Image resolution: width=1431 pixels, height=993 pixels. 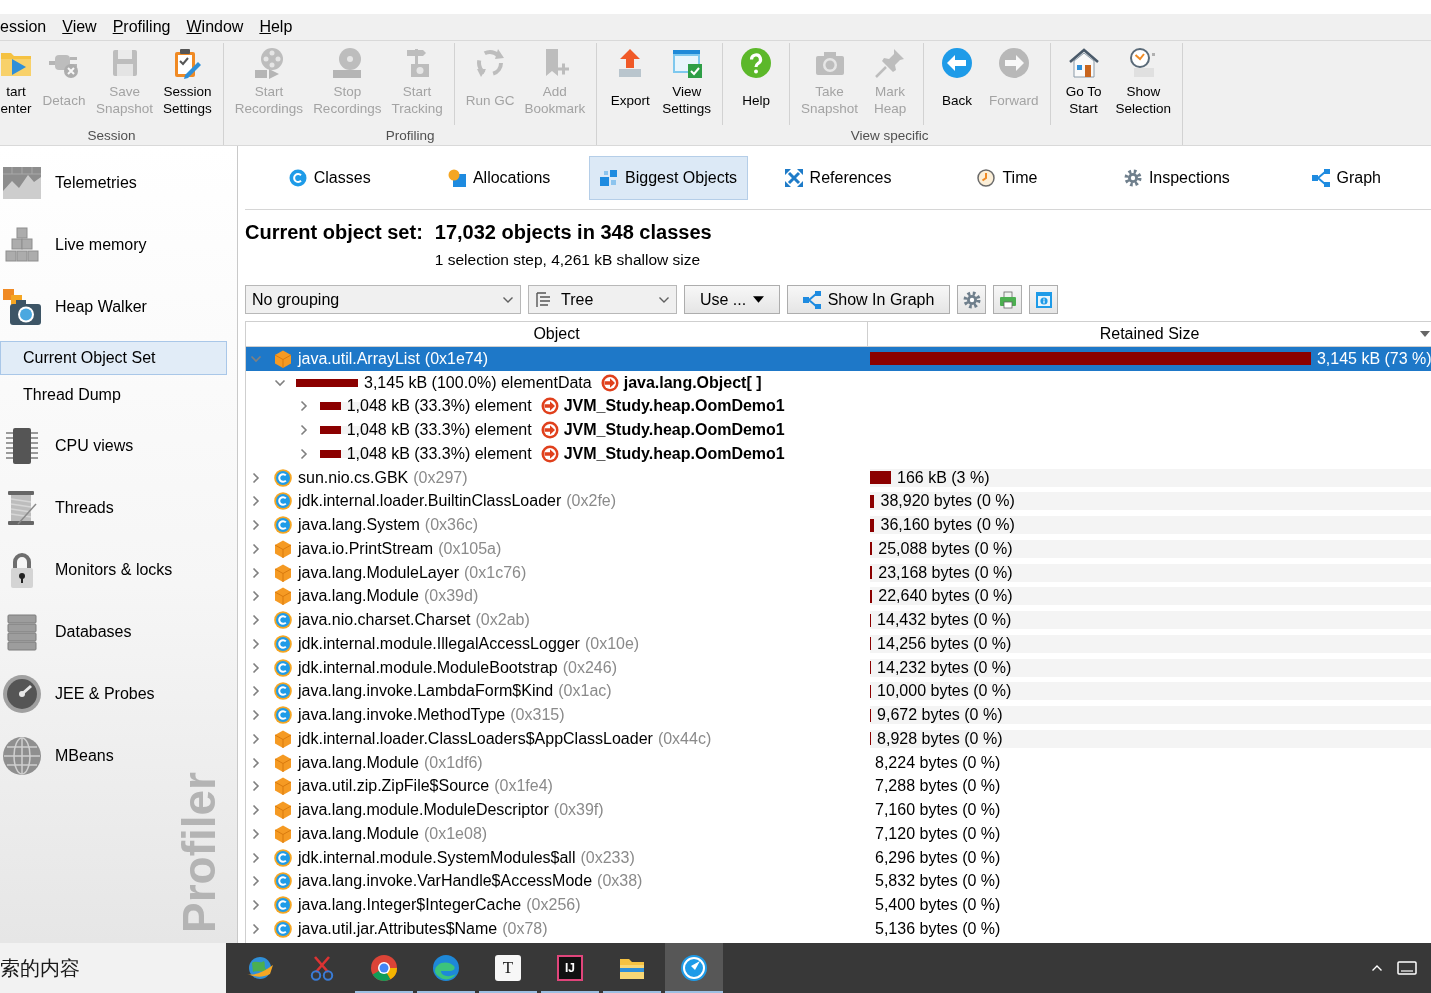 I want to click on class-name: java.io.PrintStream, so click(x=366, y=548).